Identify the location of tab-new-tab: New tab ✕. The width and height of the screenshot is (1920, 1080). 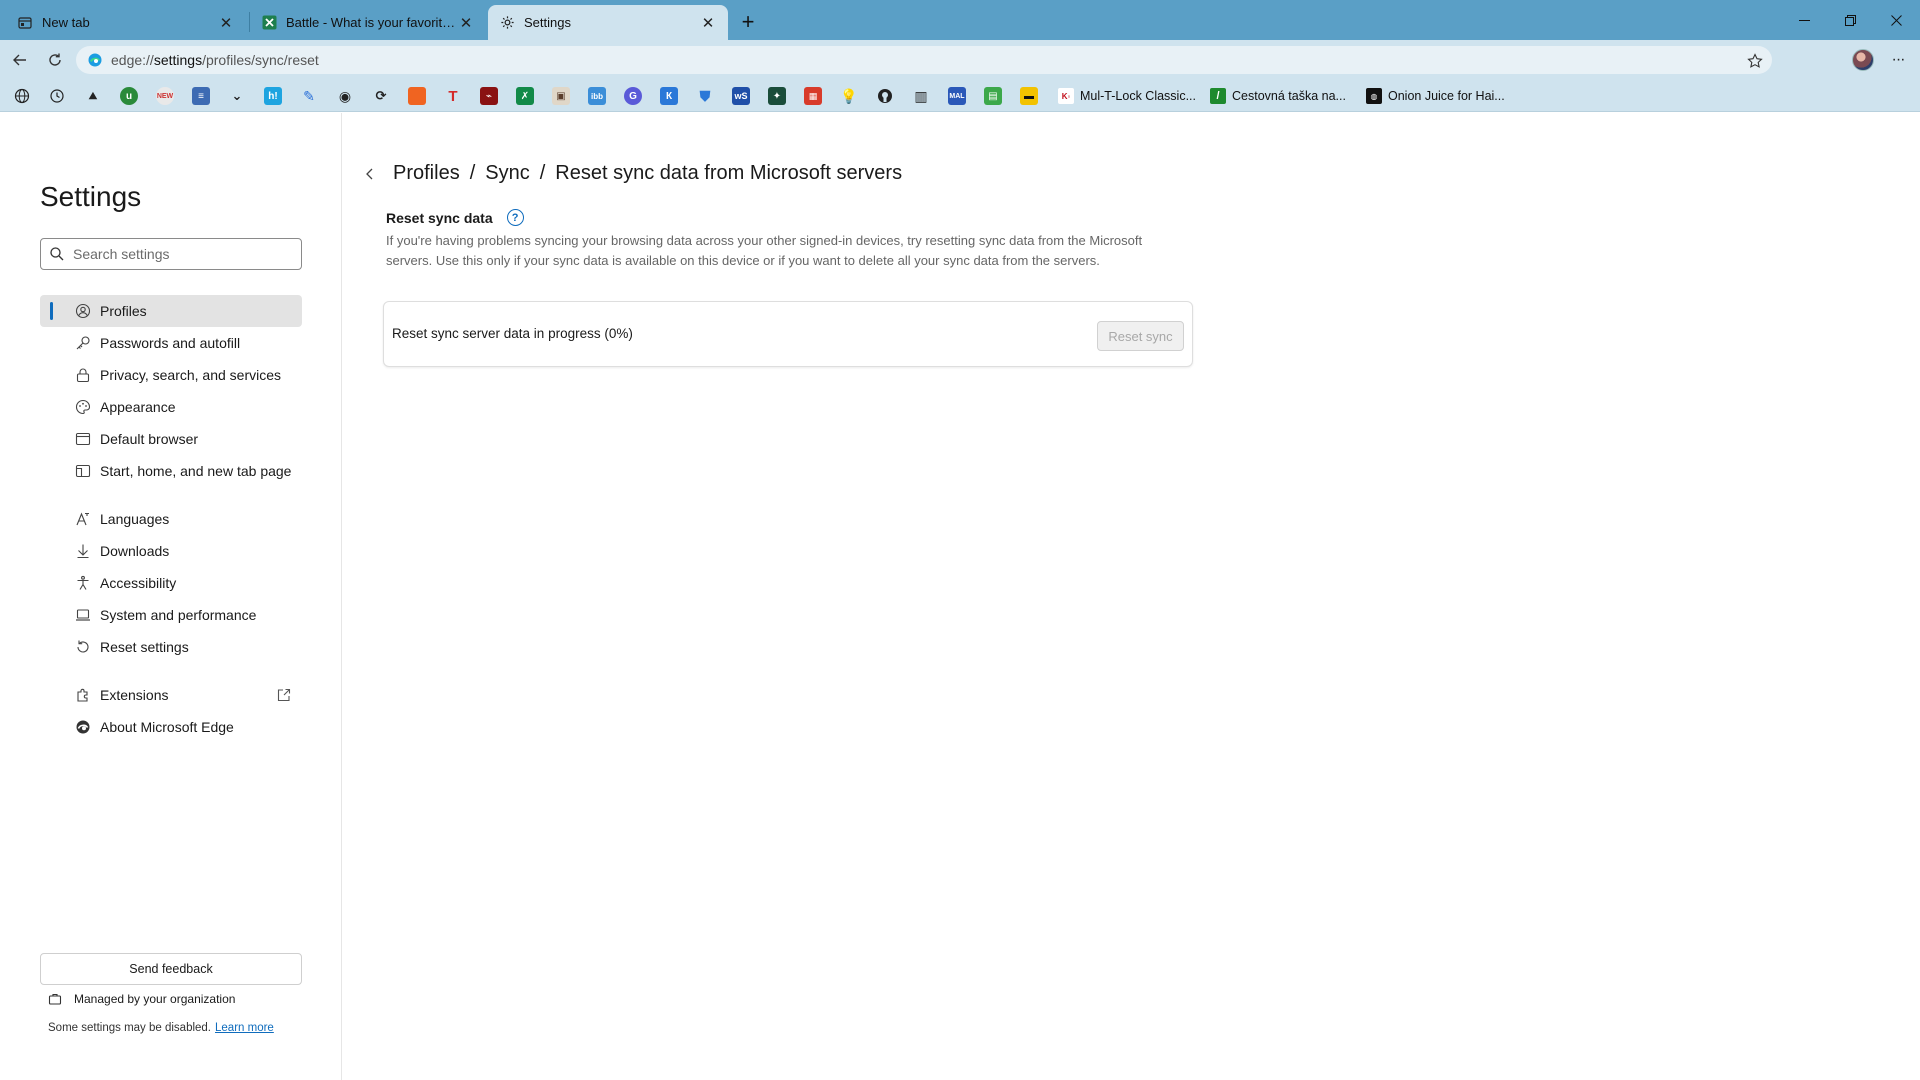
(123, 22).